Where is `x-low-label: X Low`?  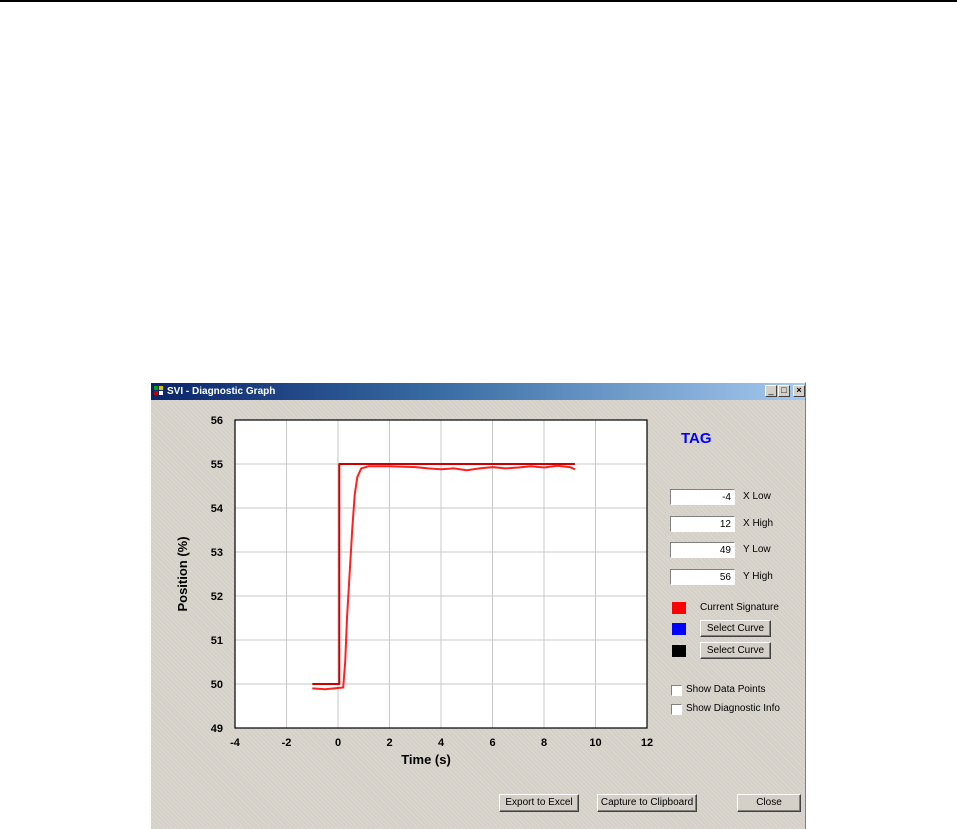 x-low-label: X Low is located at coordinates (757, 496).